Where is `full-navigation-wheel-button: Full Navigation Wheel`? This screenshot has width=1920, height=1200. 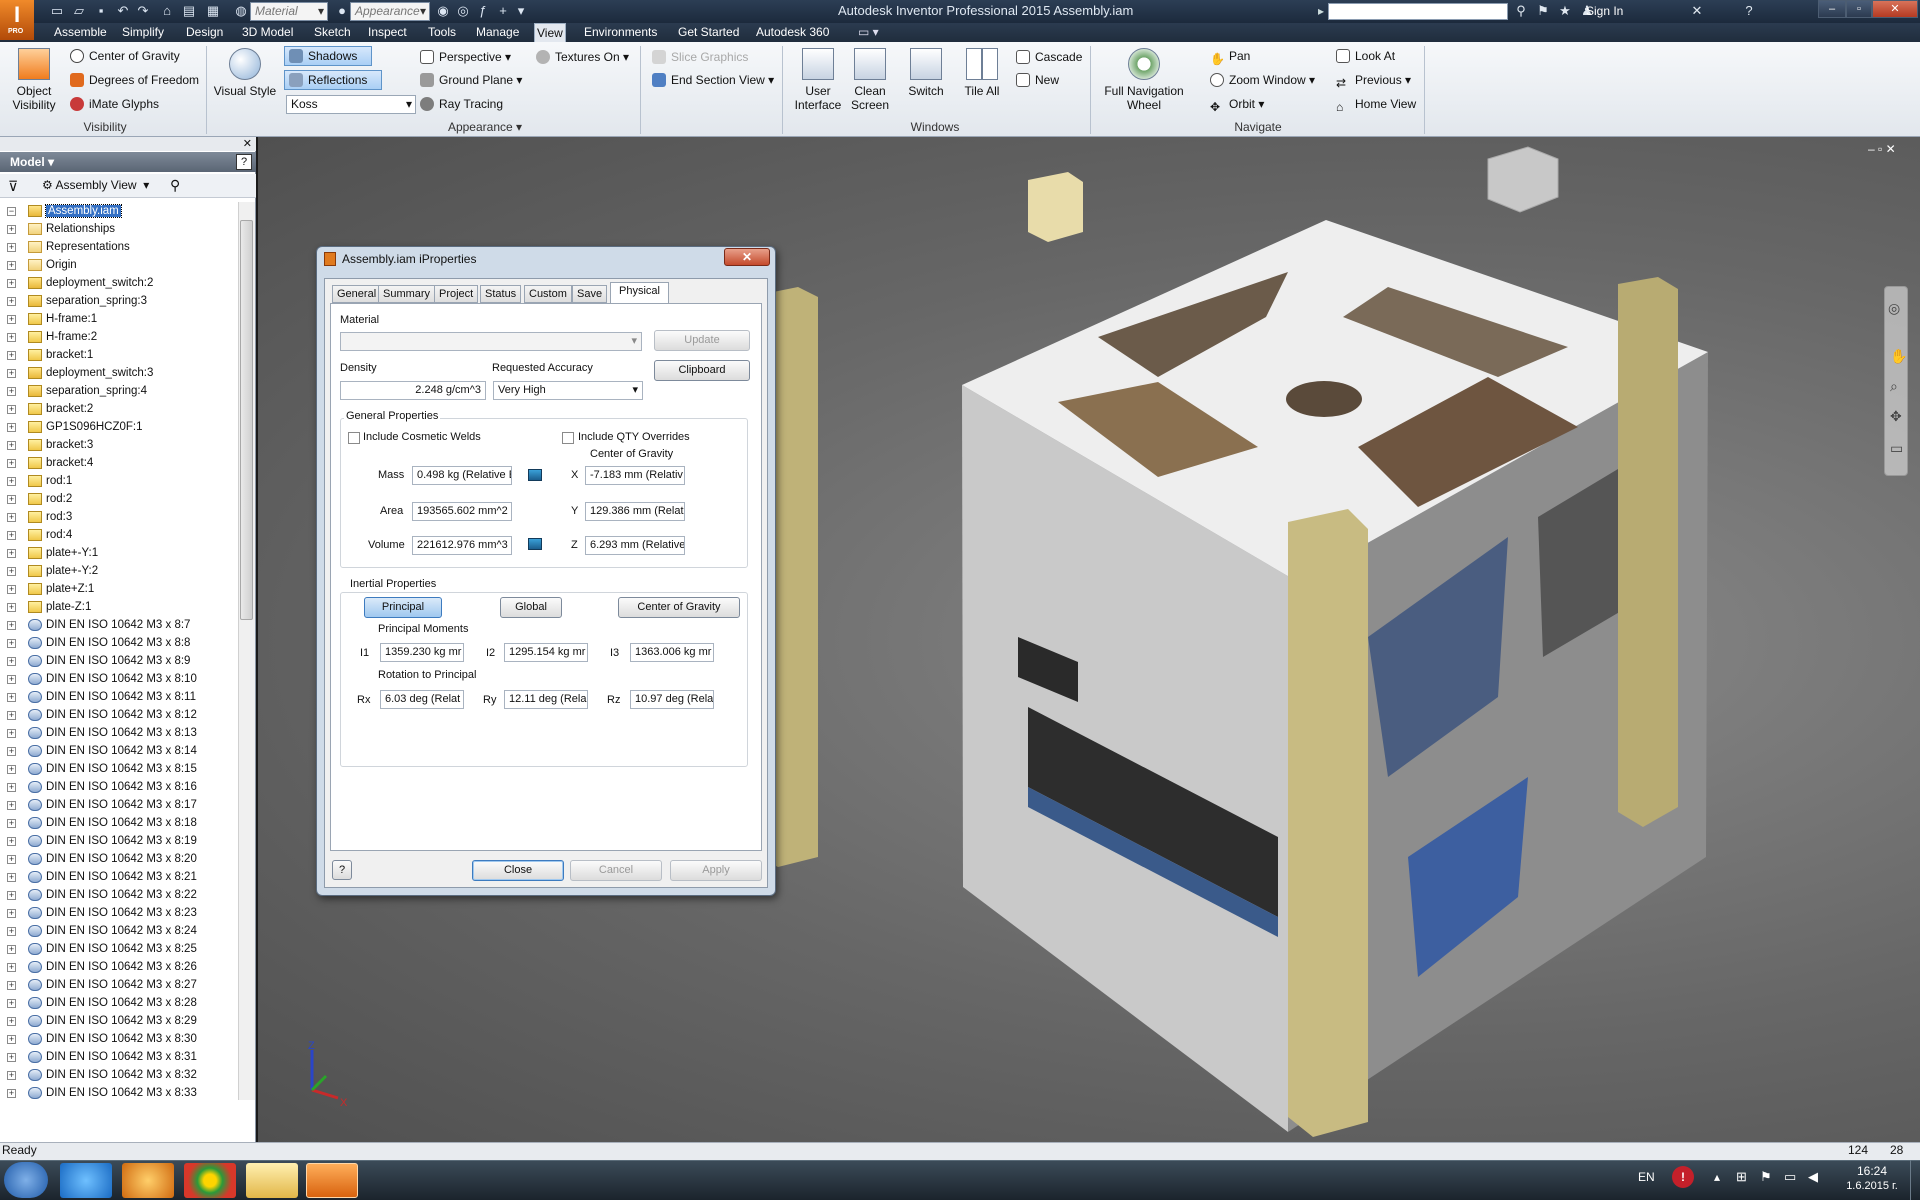
full-navigation-wheel-button: Full Navigation Wheel is located at coordinates (1144, 80).